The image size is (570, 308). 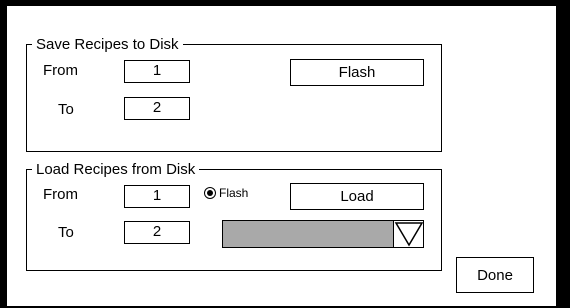 I want to click on load-to-field: 2, so click(x=157, y=232).